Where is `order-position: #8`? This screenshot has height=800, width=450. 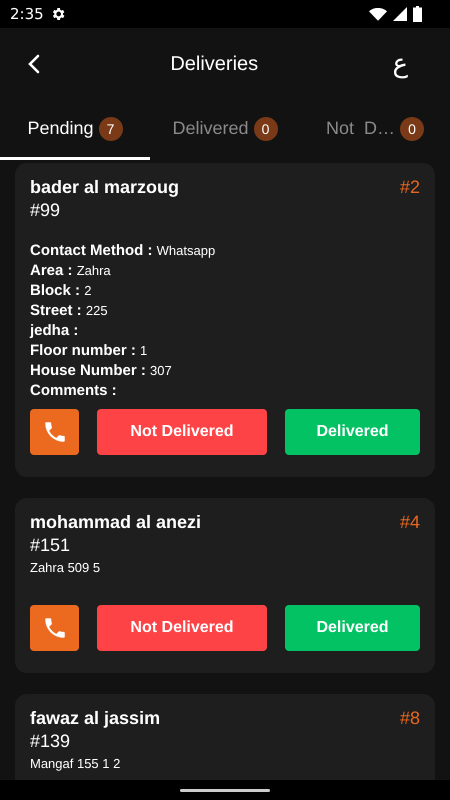 order-position: #8 is located at coordinates (410, 718).